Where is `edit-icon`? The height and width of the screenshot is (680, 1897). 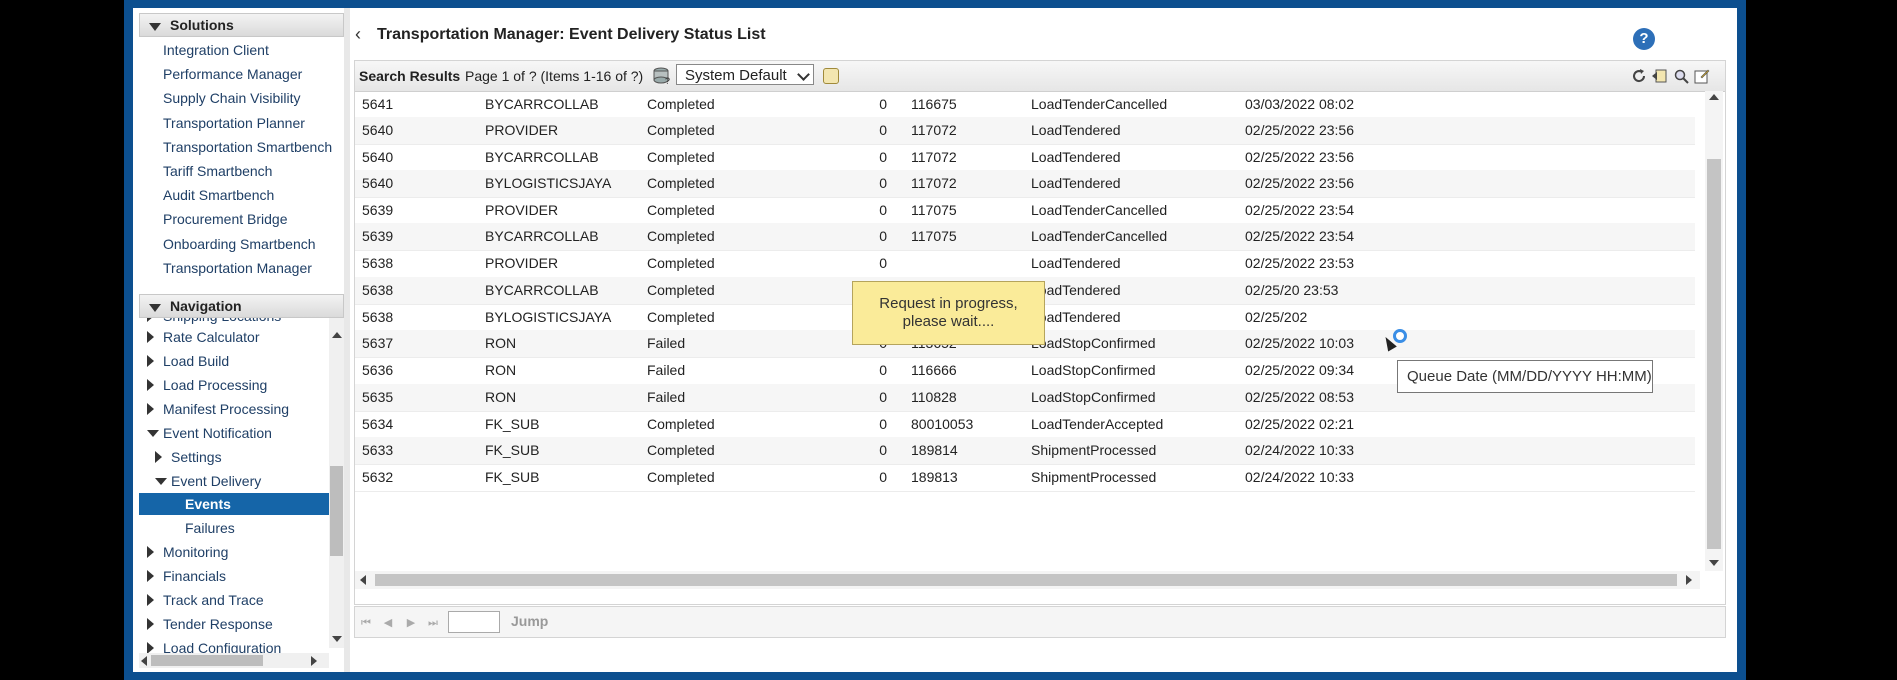 edit-icon is located at coordinates (1702, 76).